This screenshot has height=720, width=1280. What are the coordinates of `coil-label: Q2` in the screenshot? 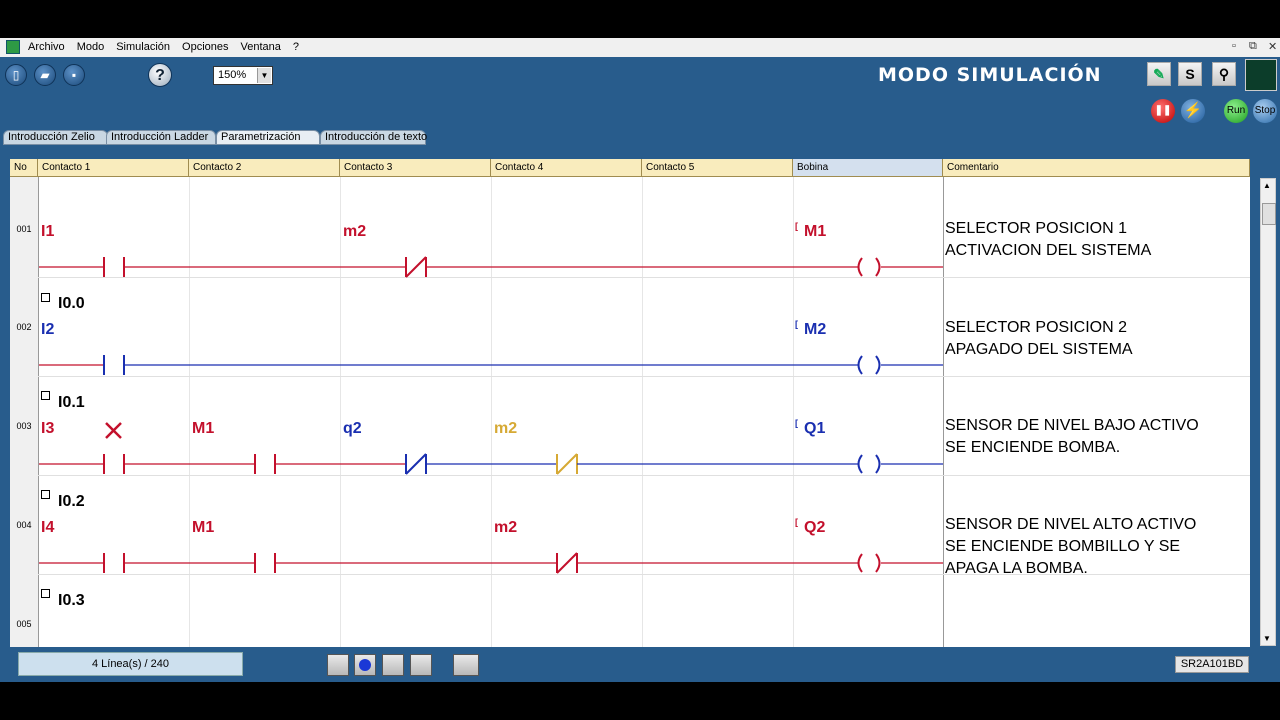 It's located at (814, 528).